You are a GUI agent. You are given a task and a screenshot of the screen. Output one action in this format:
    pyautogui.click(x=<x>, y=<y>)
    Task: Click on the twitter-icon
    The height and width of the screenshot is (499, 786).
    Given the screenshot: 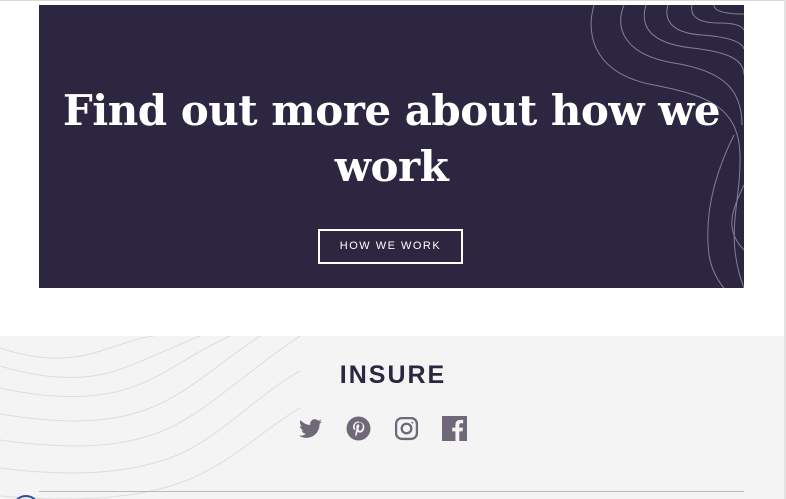 What is the action you would take?
    pyautogui.click(x=310, y=428)
    